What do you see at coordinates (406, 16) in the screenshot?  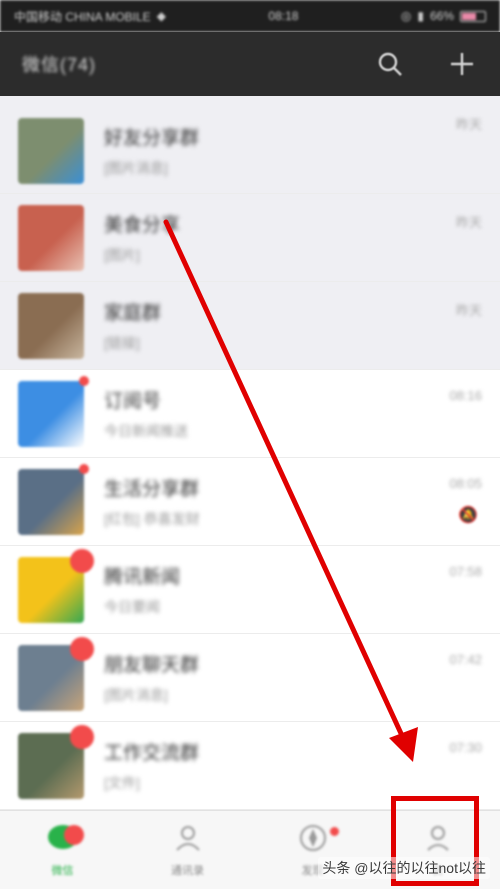 I see `alarm-icon: ◎` at bounding box center [406, 16].